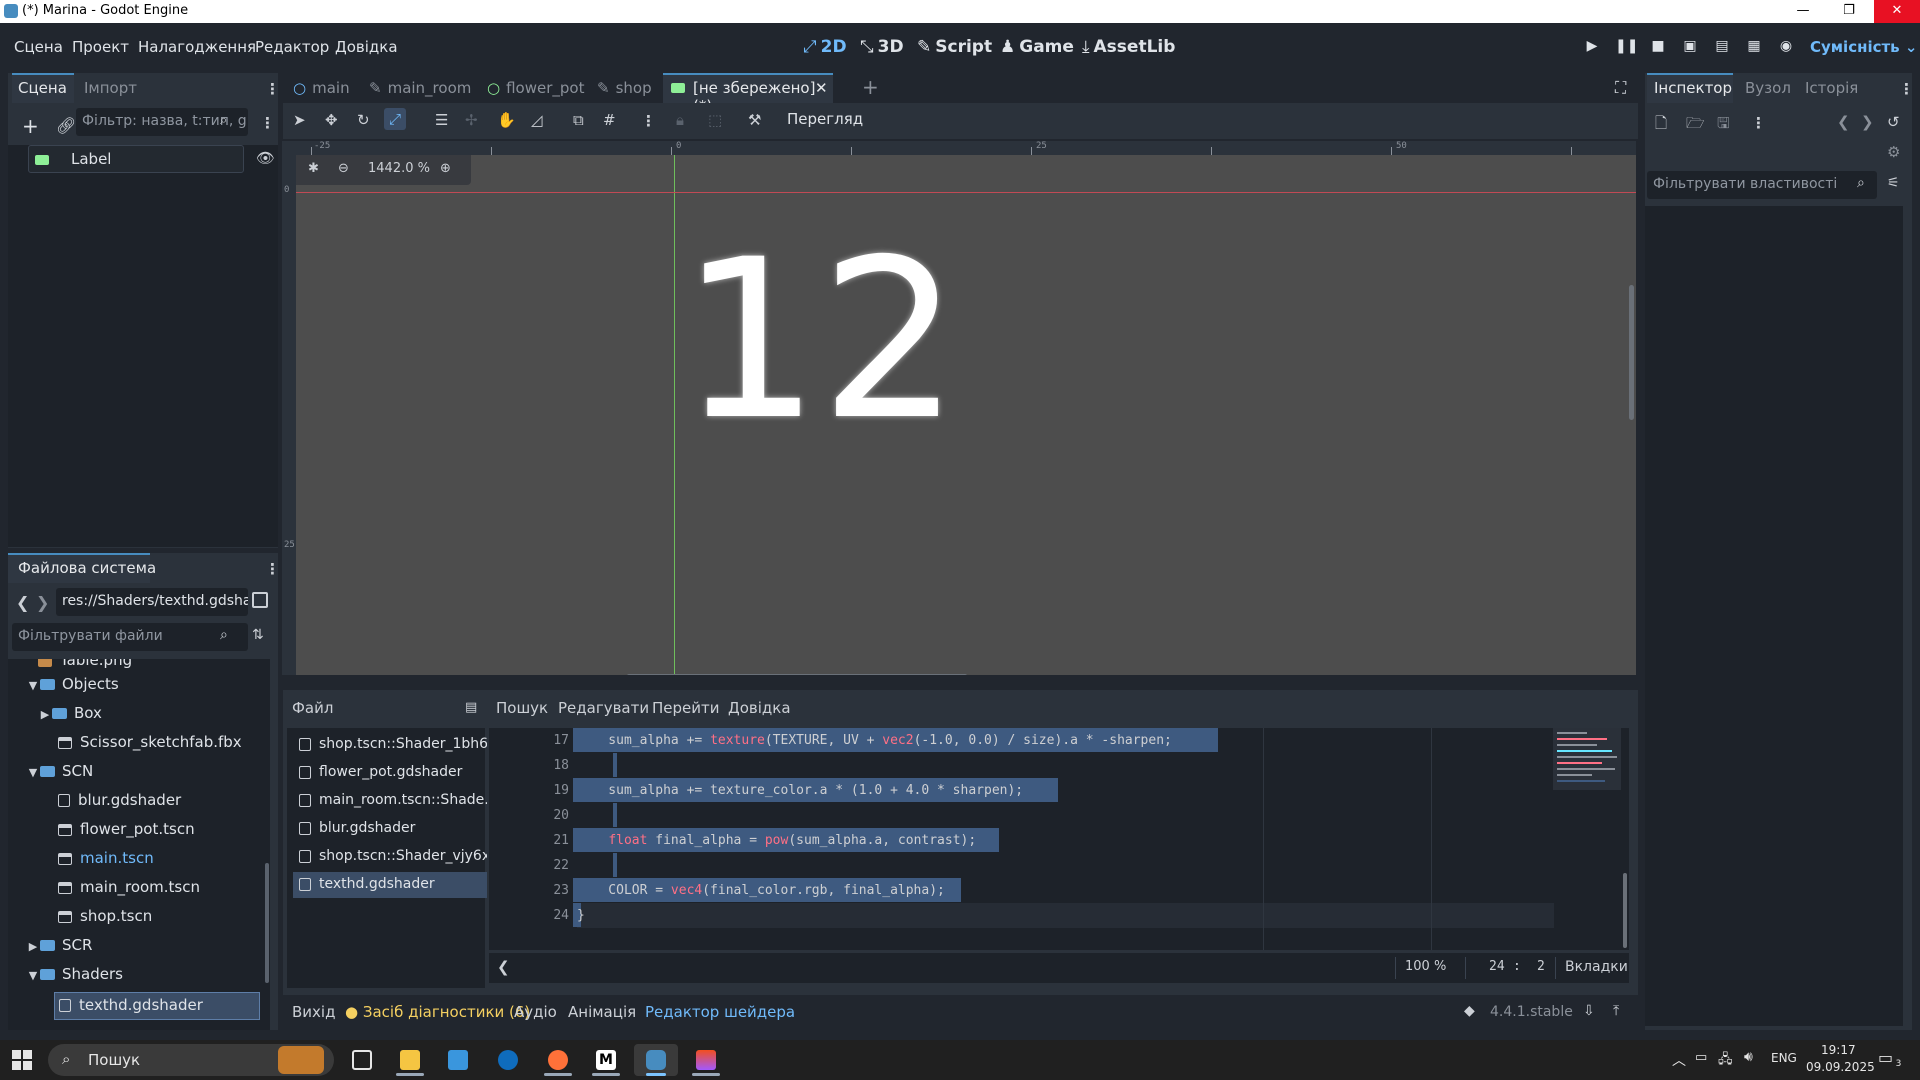 This screenshot has height=1080, width=1920. I want to click on zoom-out-icon: ⊖, so click(343, 168).